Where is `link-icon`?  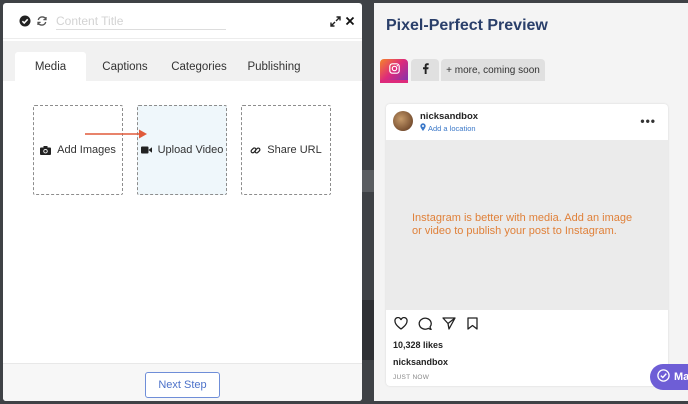
link-icon is located at coordinates (255, 150).